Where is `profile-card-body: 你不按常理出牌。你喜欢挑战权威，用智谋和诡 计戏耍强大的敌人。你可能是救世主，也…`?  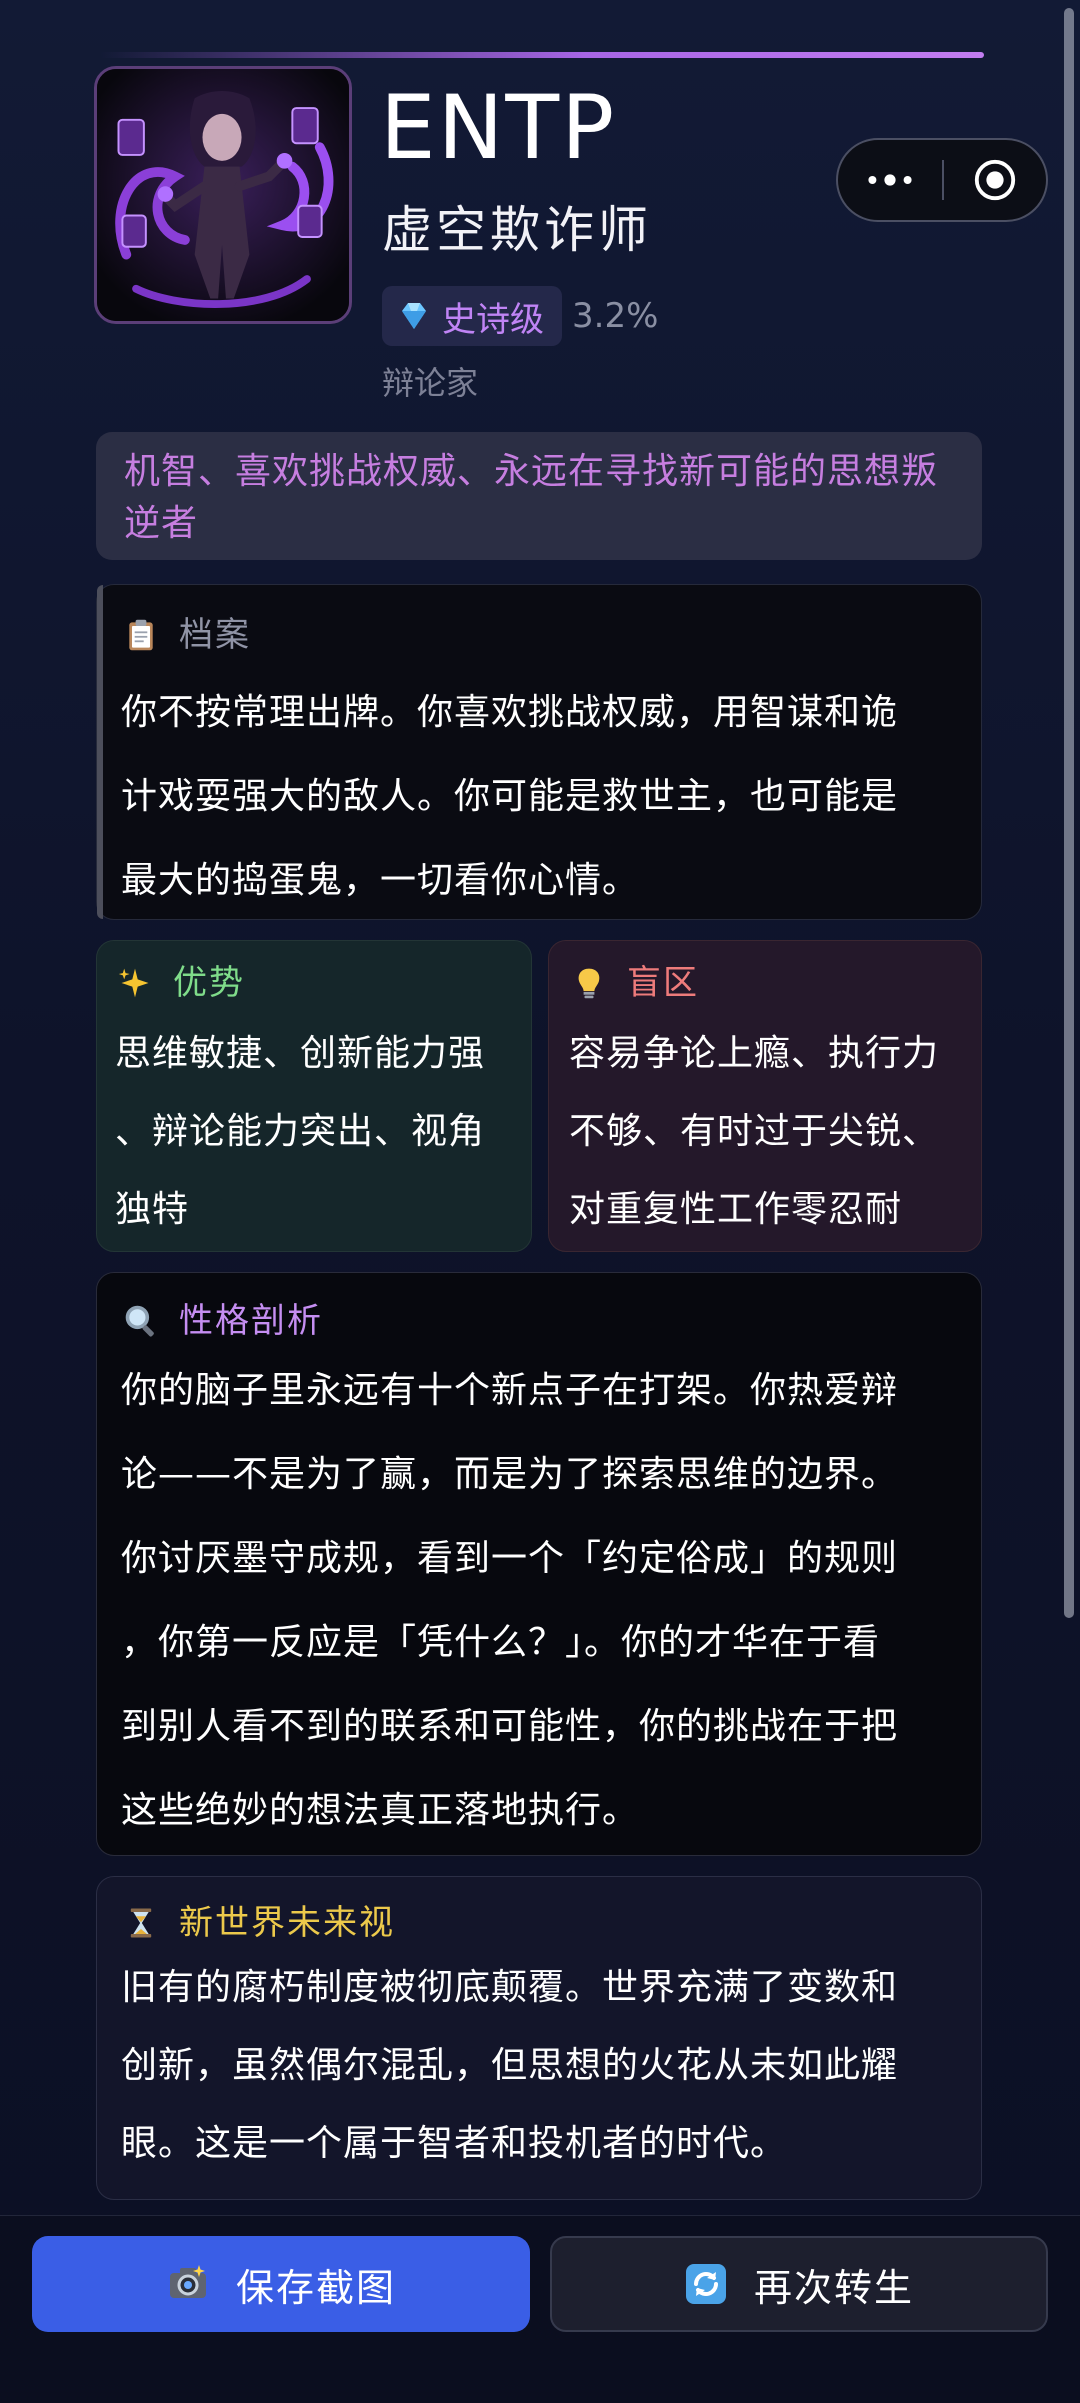
profile-card-body: 你不按常理出牌。你喜欢挑战权威，用智谋和诡 计戏耍强大的敌人。你可能是救世主，也… is located at coordinates (539, 797).